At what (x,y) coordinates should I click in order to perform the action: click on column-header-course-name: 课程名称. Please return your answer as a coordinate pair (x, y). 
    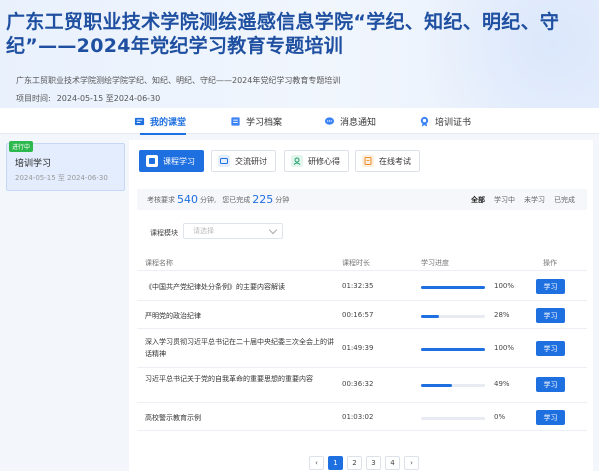
    Looking at the image, I should click on (159, 263).